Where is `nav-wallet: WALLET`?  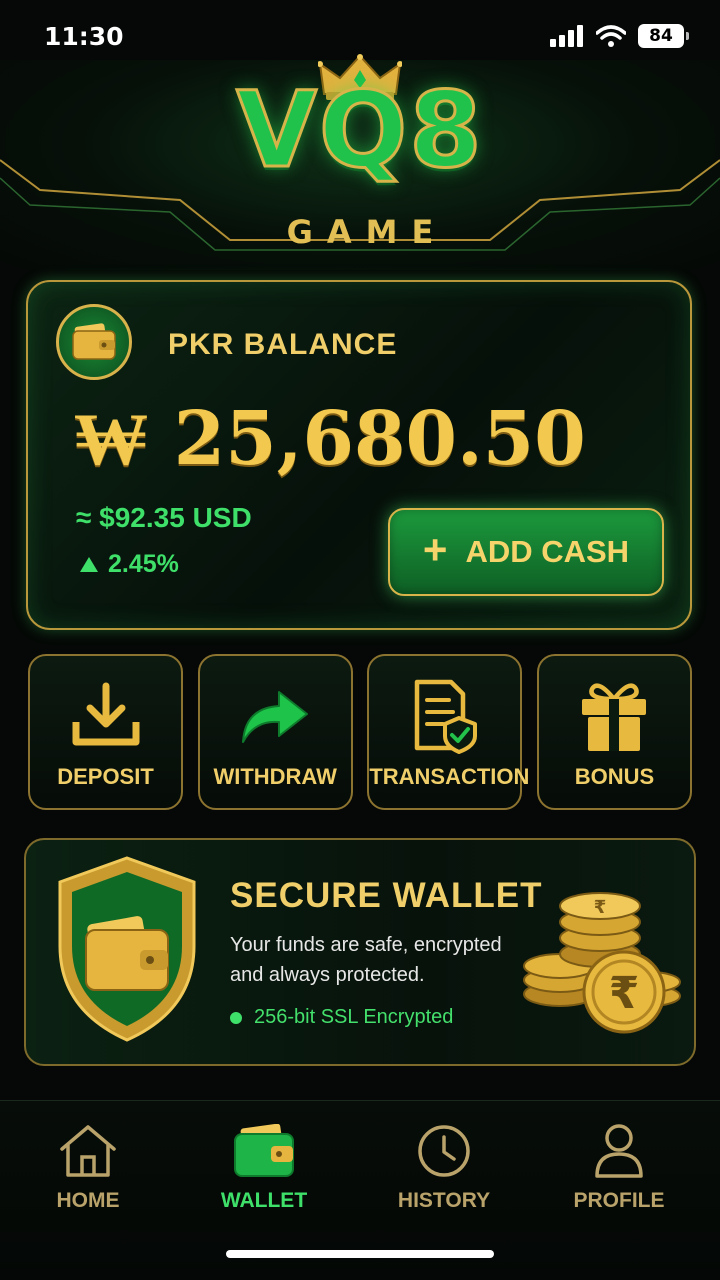
nav-wallet: WALLET is located at coordinates (264, 1169).